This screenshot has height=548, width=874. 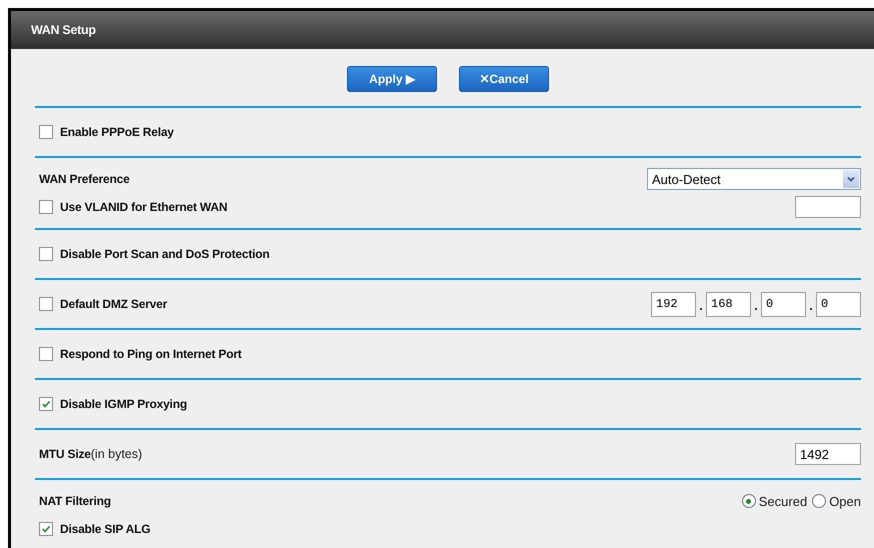 I want to click on input-field: 1492, so click(x=828, y=454).